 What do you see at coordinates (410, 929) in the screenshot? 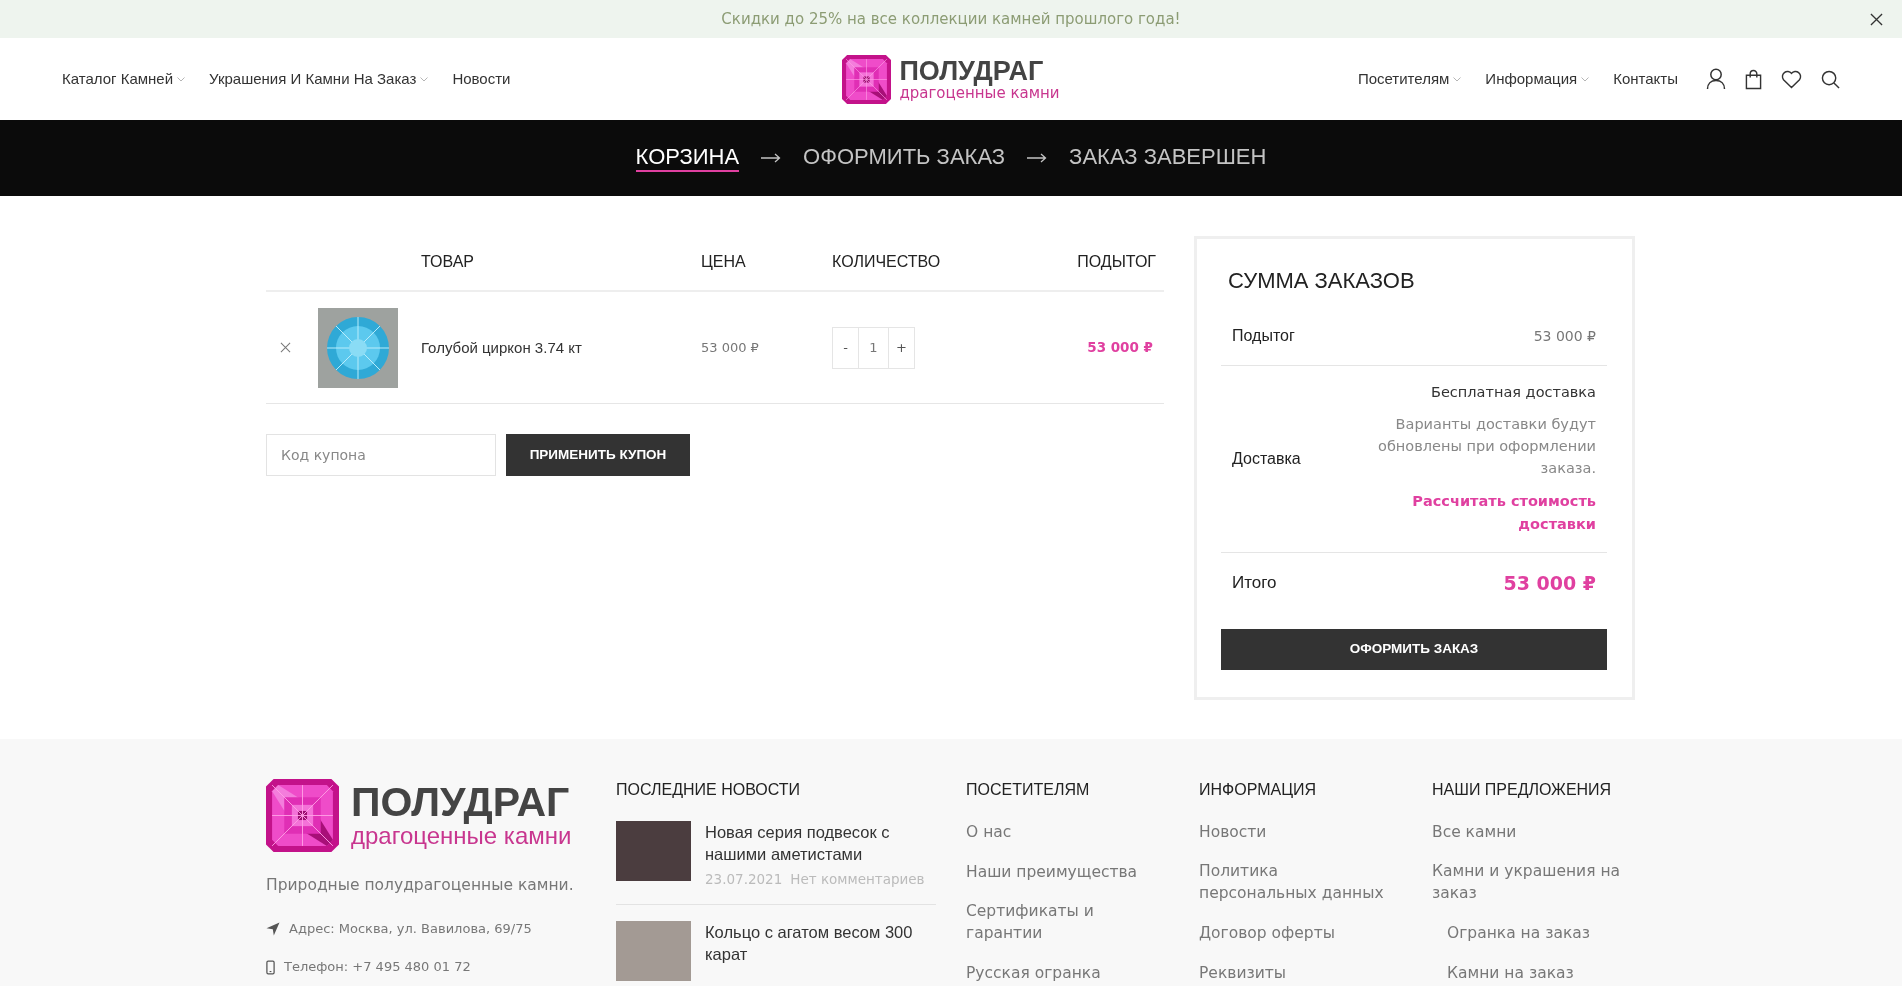
I see `contact-address: Адрес: Москва, ул. Вавилова, 69/75` at bounding box center [410, 929].